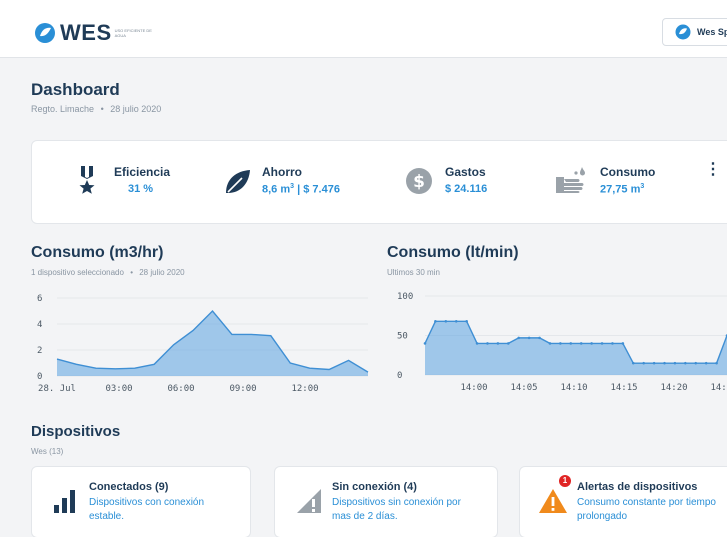 This screenshot has width=727, height=537. What do you see at coordinates (309, 501) in the screenshot?
I see `no-signal-icon` at bounding box center [309, 501].